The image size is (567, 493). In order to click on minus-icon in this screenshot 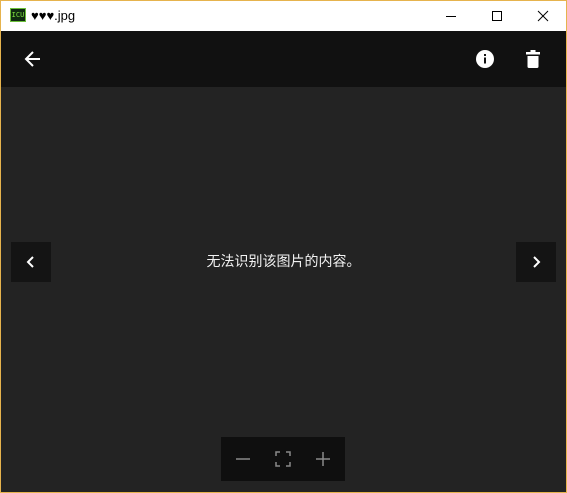, I will do `click(243, 459)`.